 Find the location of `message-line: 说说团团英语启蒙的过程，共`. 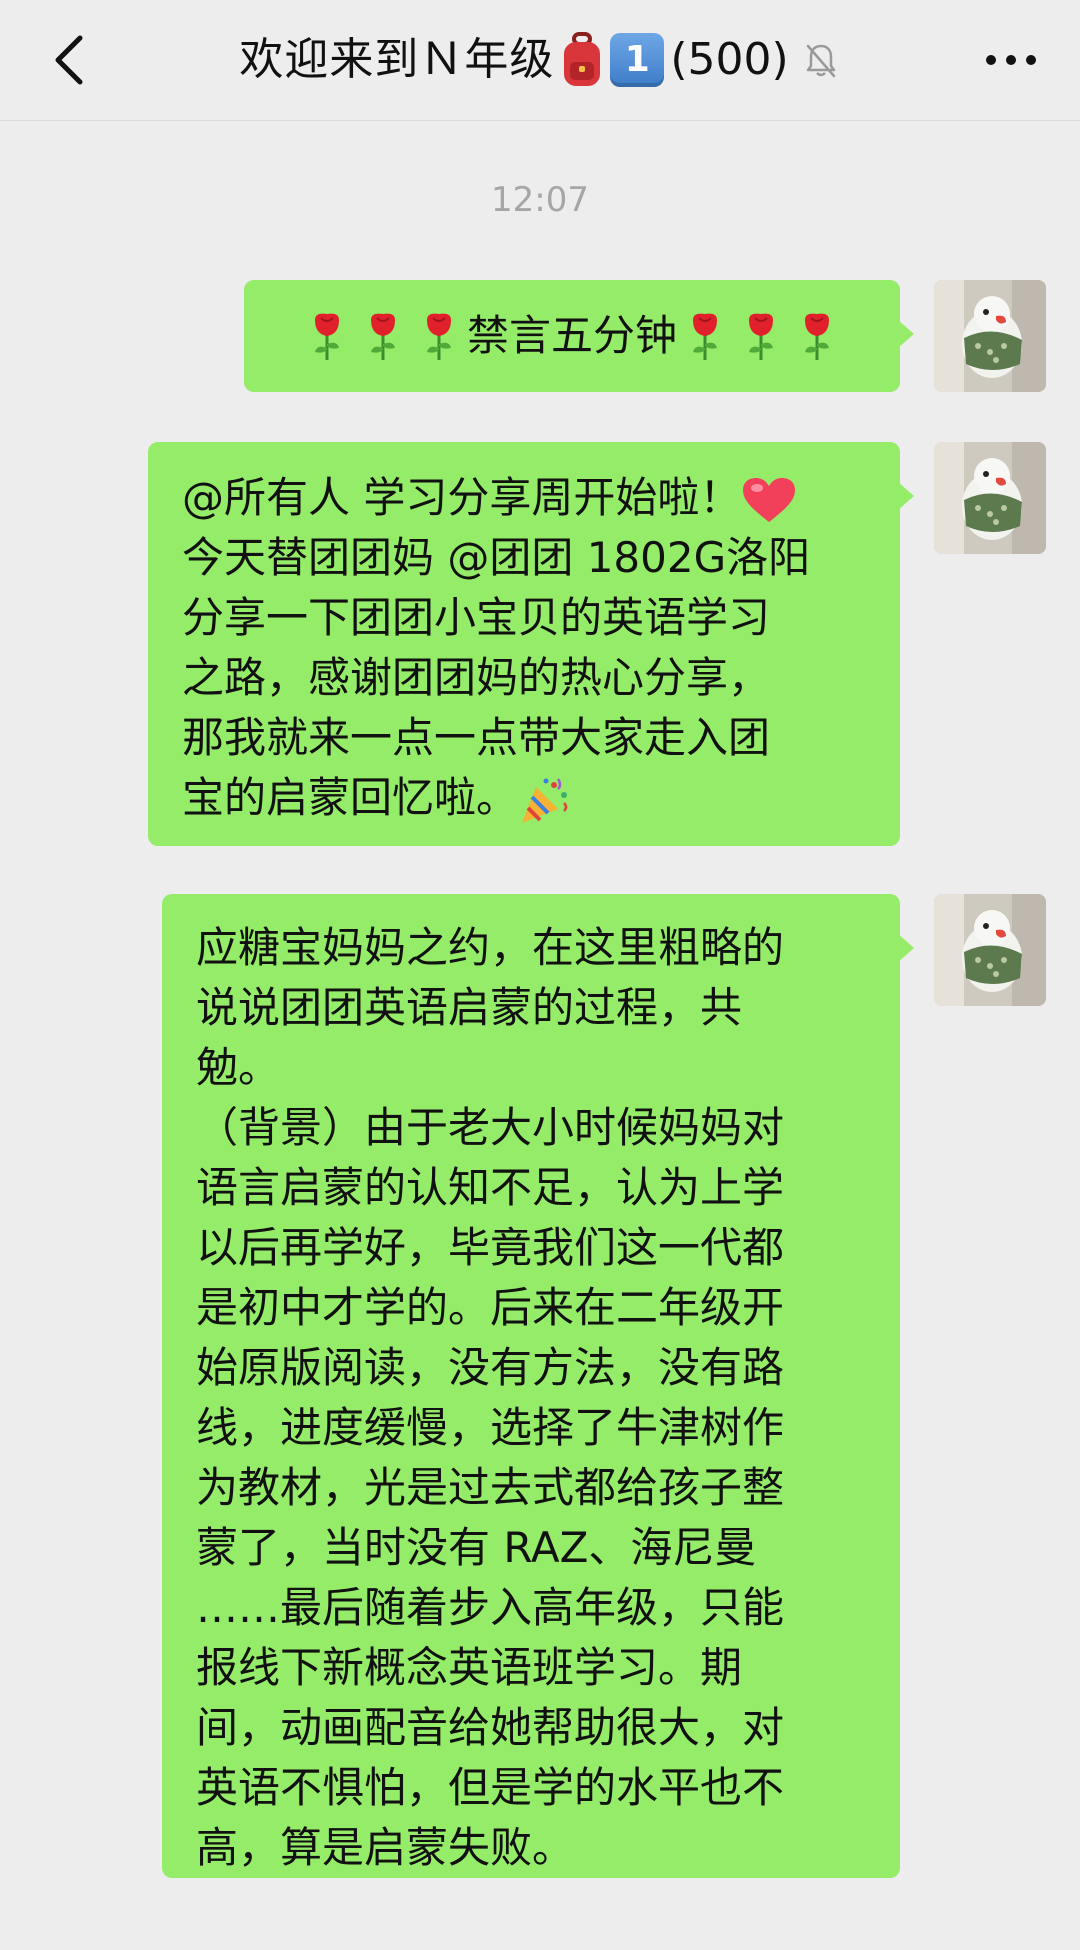

message-line: 说说团团英语启蒙的过程，共 is located at coordinates (469, 1007).